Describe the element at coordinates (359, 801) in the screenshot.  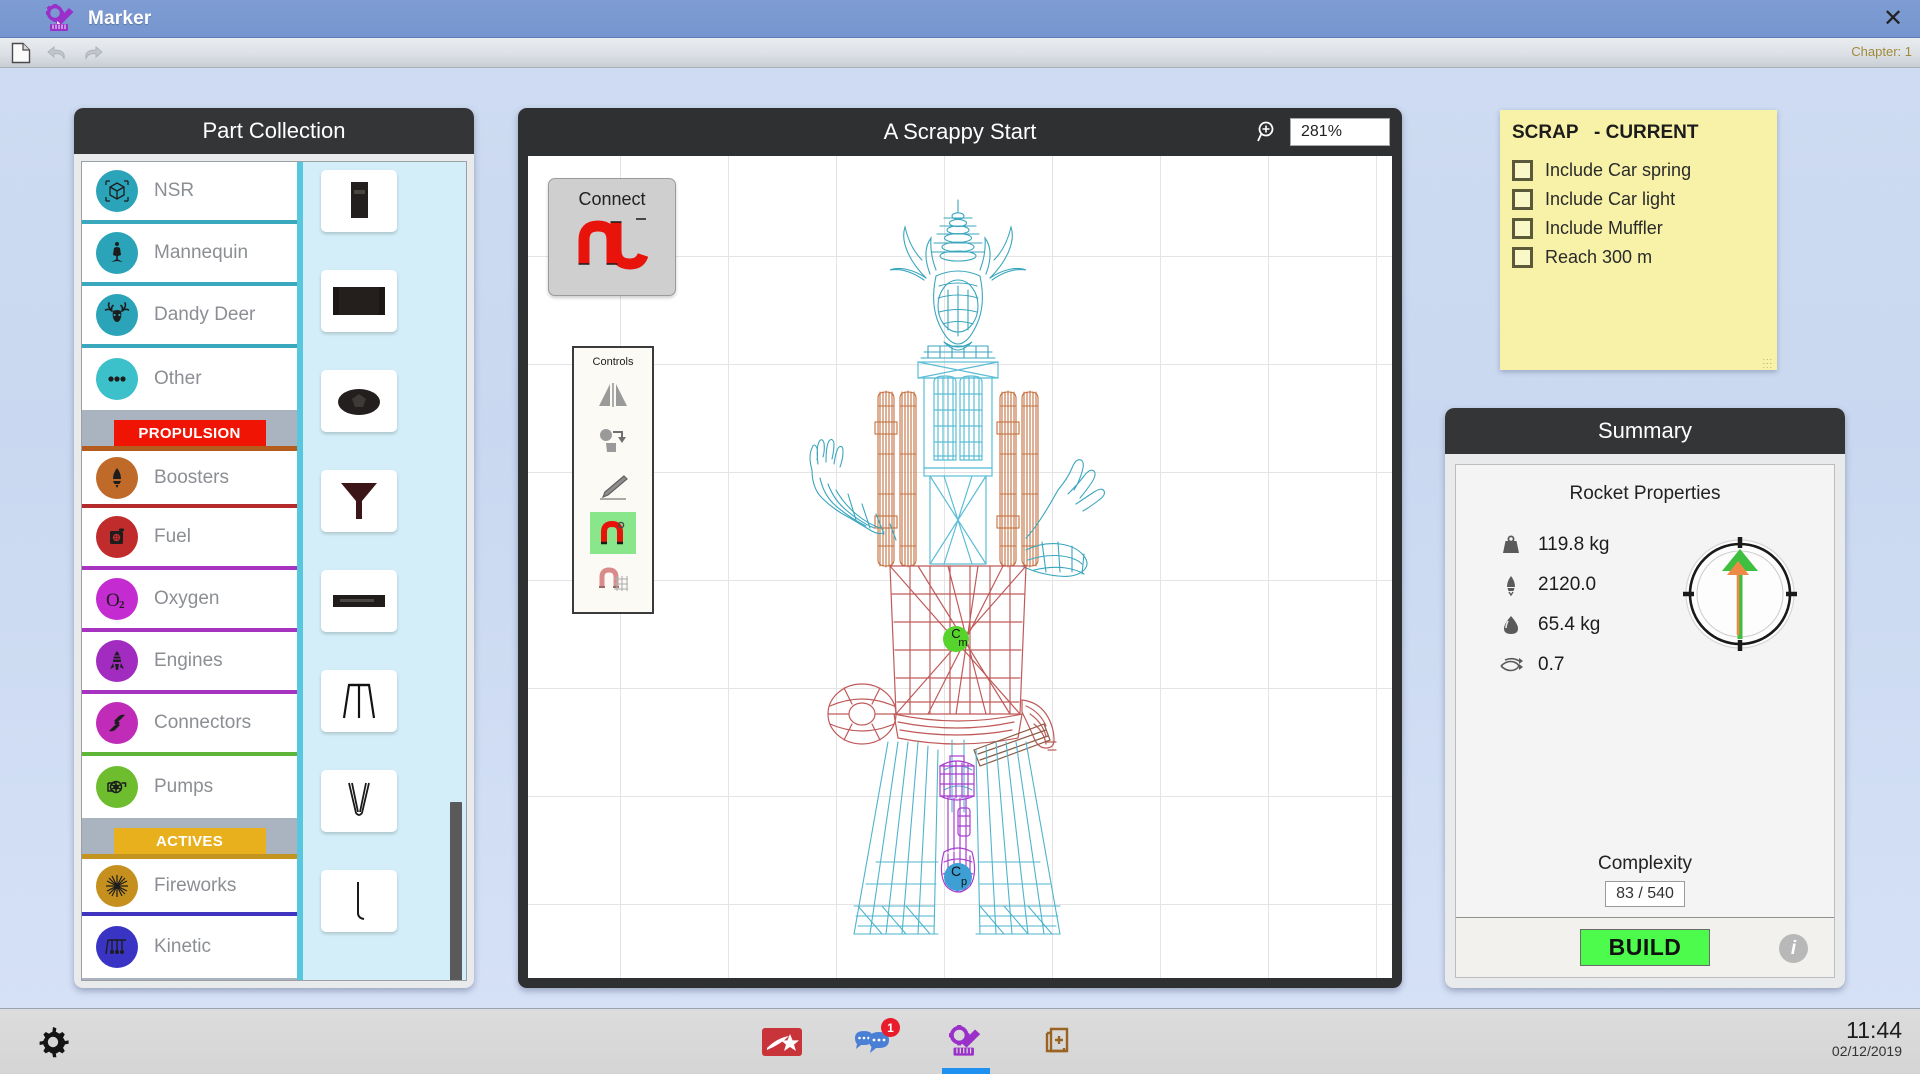
I see `part-thumb-vcable` at that location.